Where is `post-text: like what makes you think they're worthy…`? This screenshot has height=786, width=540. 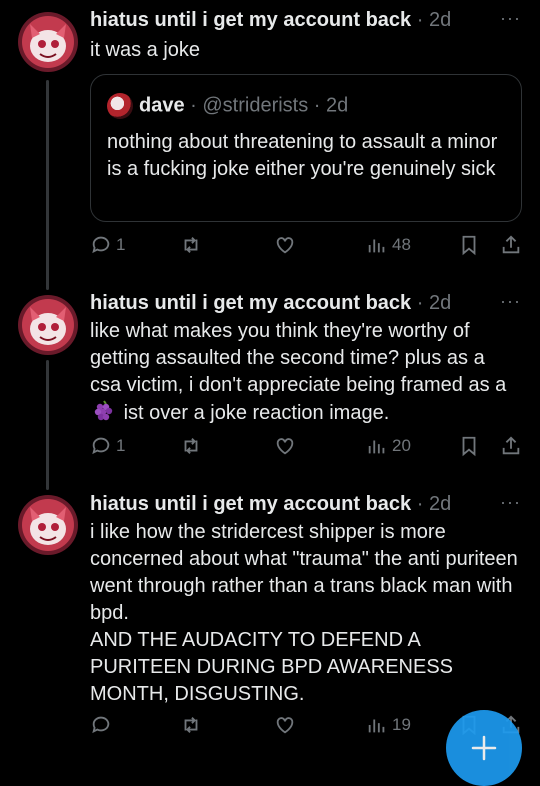
post-text: like what makes you think they're worthy… is located at coordinates (305, 372).